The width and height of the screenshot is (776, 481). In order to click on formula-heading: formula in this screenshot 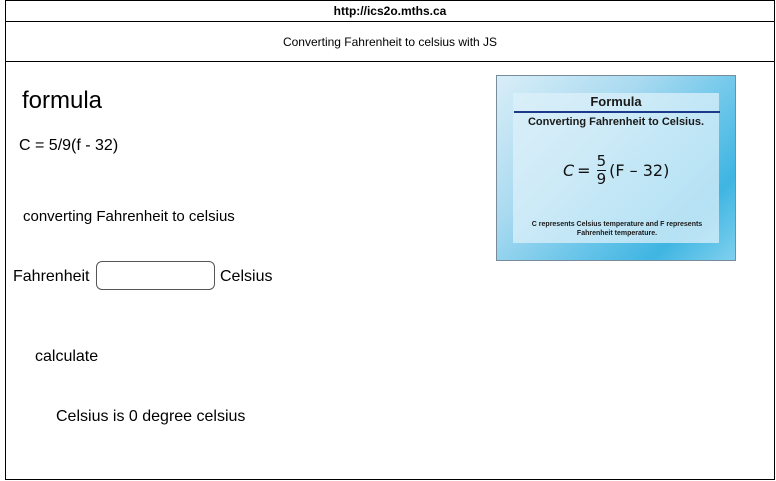, I will do `click(62, 100)`.